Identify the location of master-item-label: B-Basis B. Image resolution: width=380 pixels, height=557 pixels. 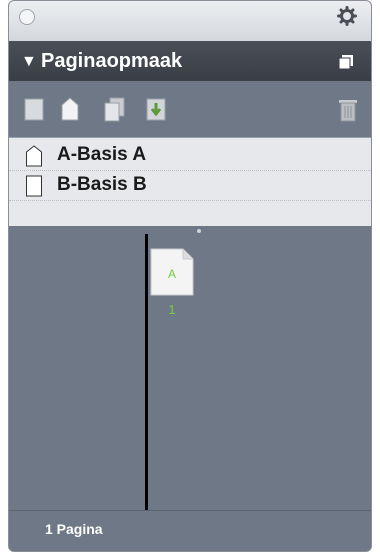
(102, 184).